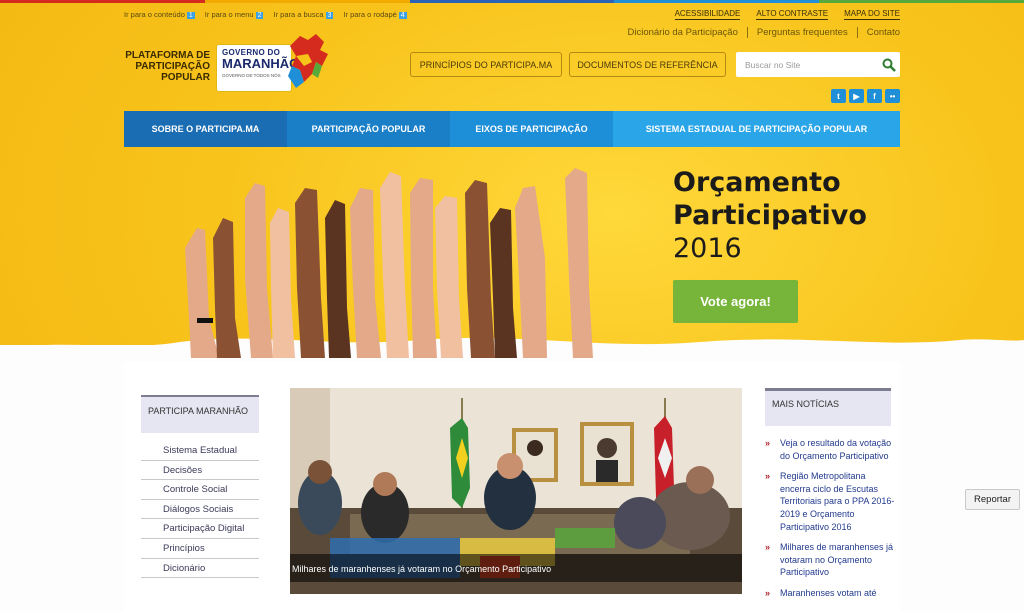 The image size is (1024, 612). Describe the element at coordinates (735, 301) in the screenshot. I see `vote-now-button: Vote agora!` at that location.